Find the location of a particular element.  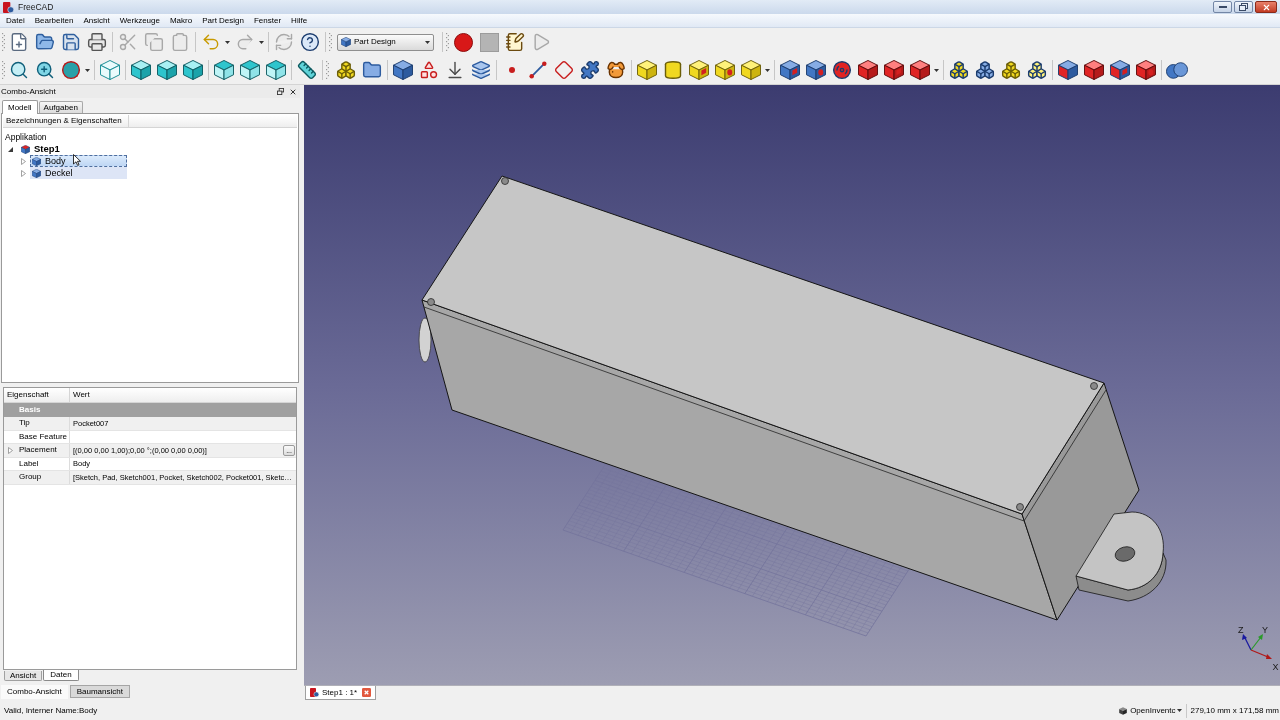

record-icon is located at coordinates (463, 42).